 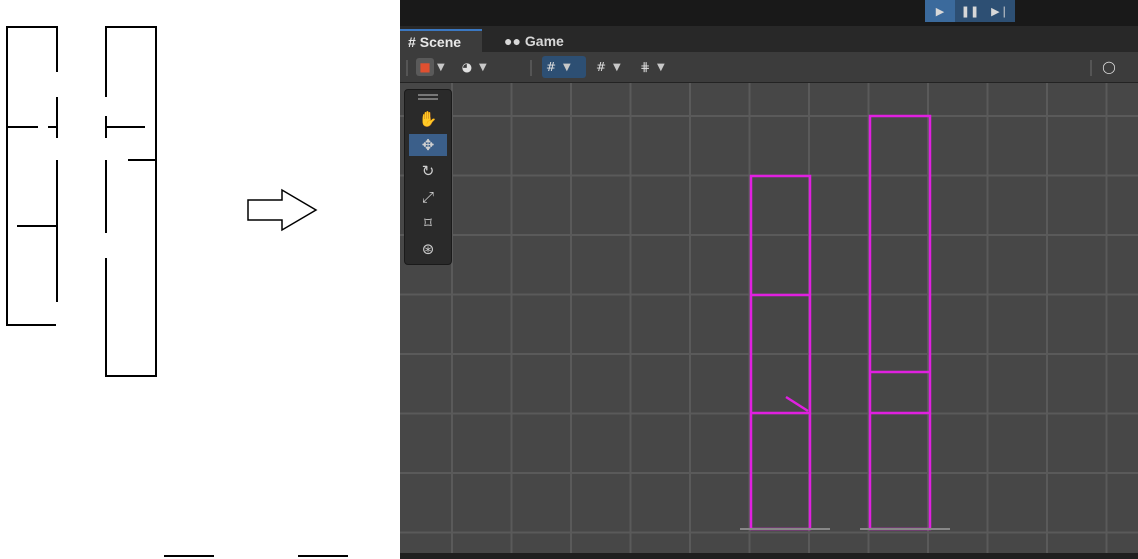 I want to click on step-icon: ▶❘, so click(x=1000, y=11).